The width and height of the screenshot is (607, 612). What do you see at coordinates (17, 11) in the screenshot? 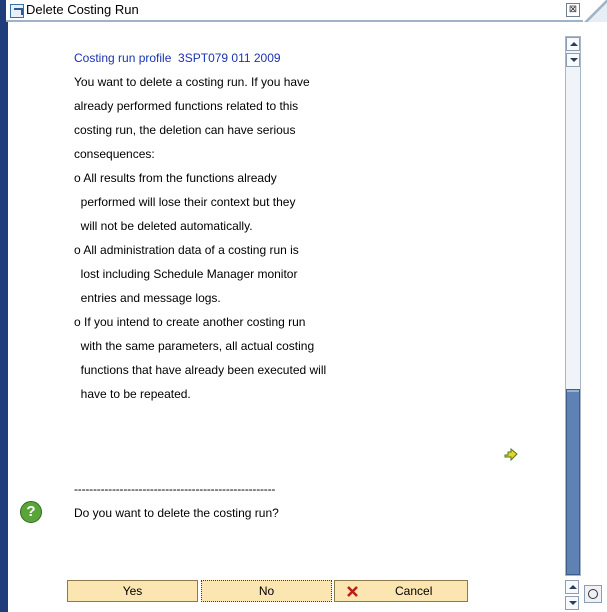
I see `window-icon` at bounding box center [17, 11].